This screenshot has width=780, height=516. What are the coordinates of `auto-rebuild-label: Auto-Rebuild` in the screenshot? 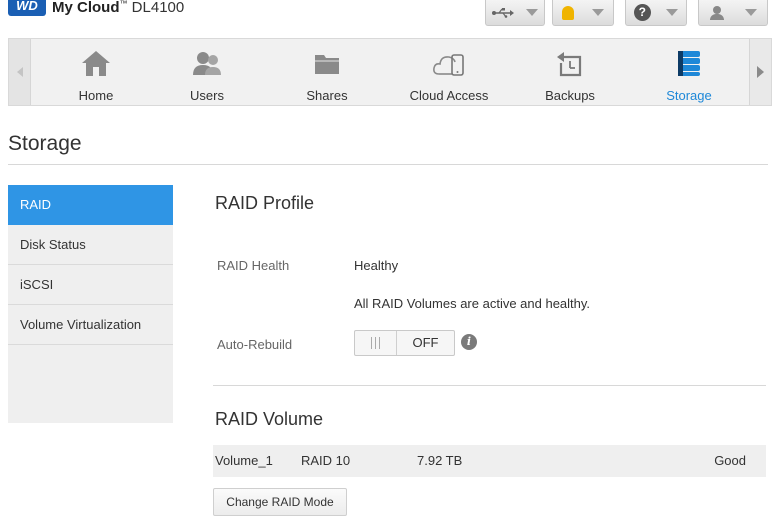 It's located at (255, 344).